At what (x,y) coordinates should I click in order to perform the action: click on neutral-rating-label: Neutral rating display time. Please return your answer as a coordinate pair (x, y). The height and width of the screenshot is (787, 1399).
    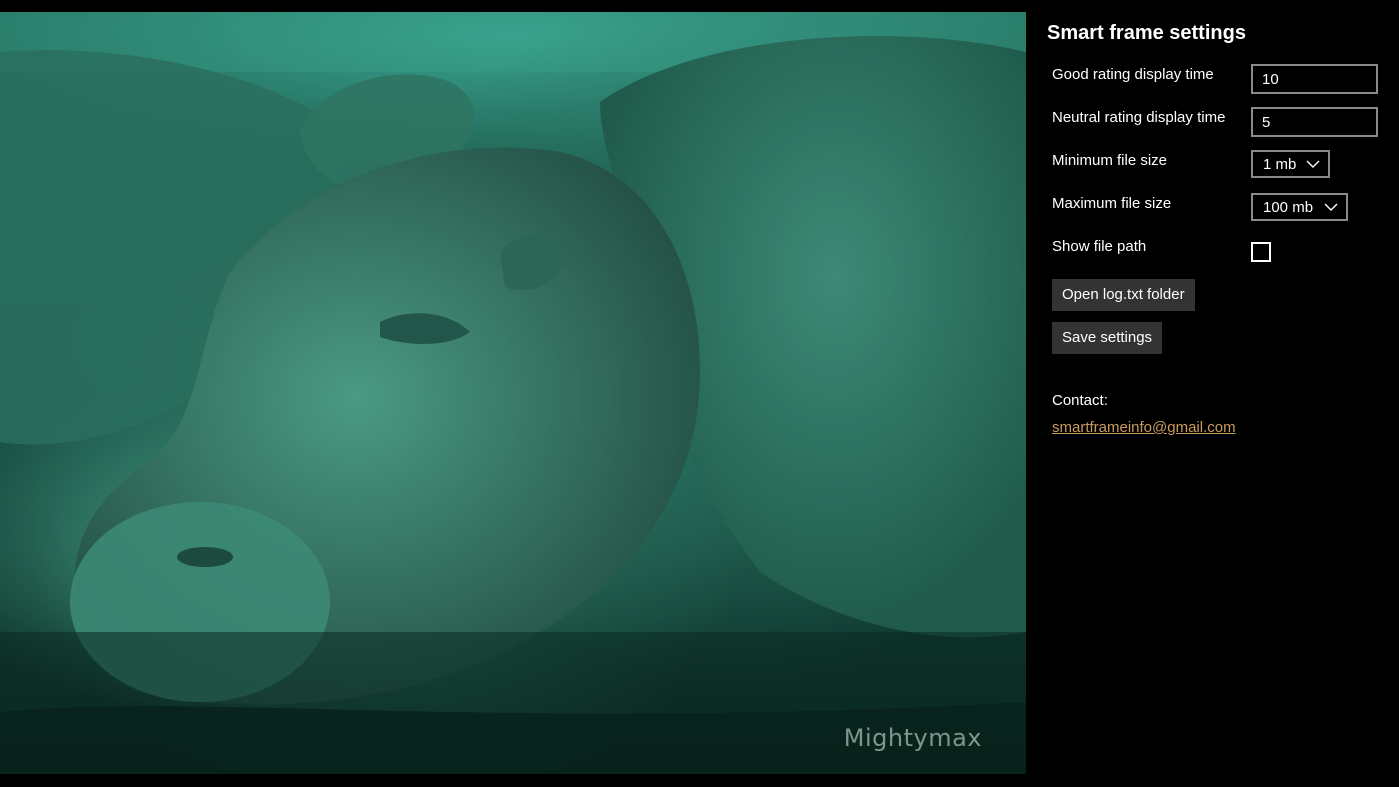
    Looking at the image, I should click on (1139, 117).